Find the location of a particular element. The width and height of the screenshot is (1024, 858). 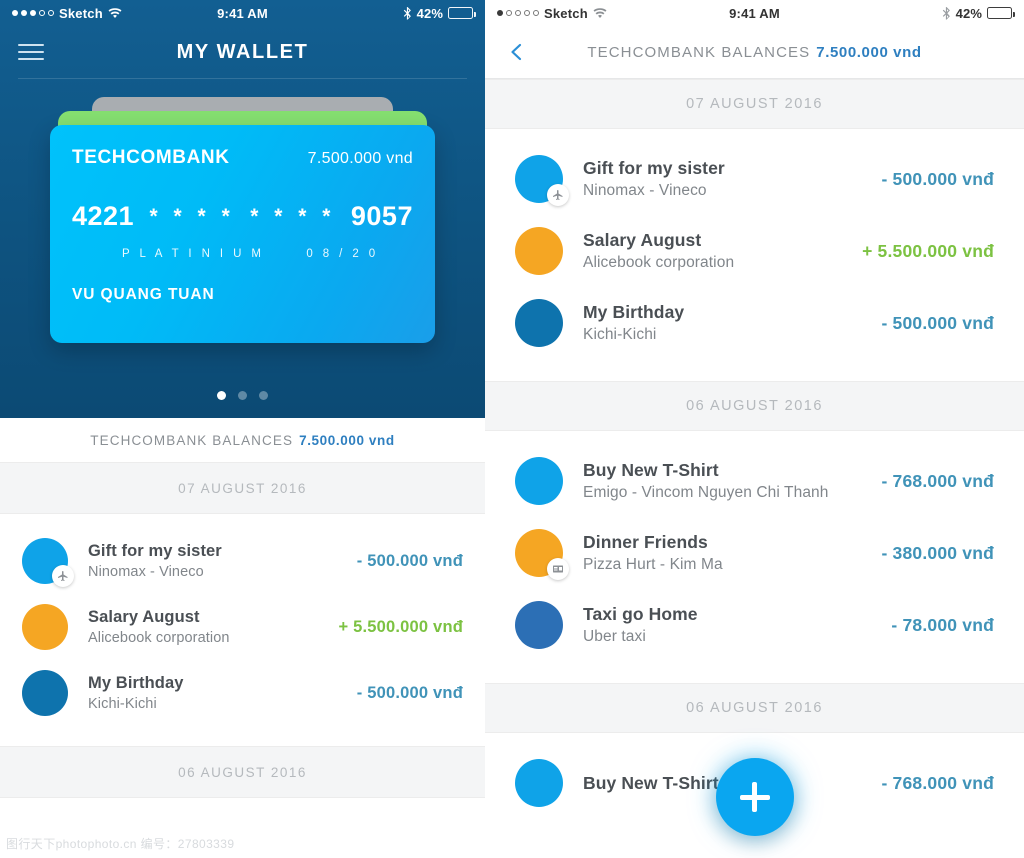

card-number-group-1: 4221 is located at coordinates (103, 216).